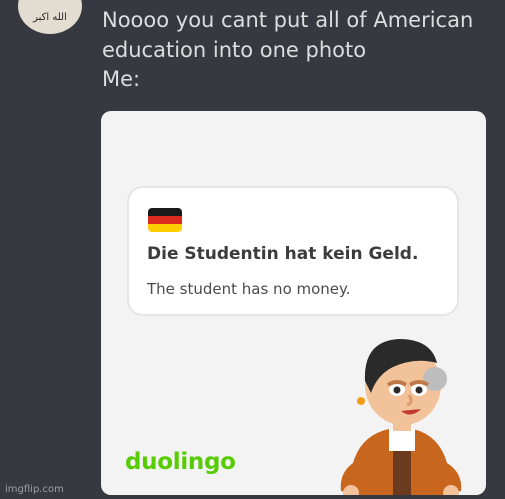  I want to click on message-line: Me:, so click(121, 79).